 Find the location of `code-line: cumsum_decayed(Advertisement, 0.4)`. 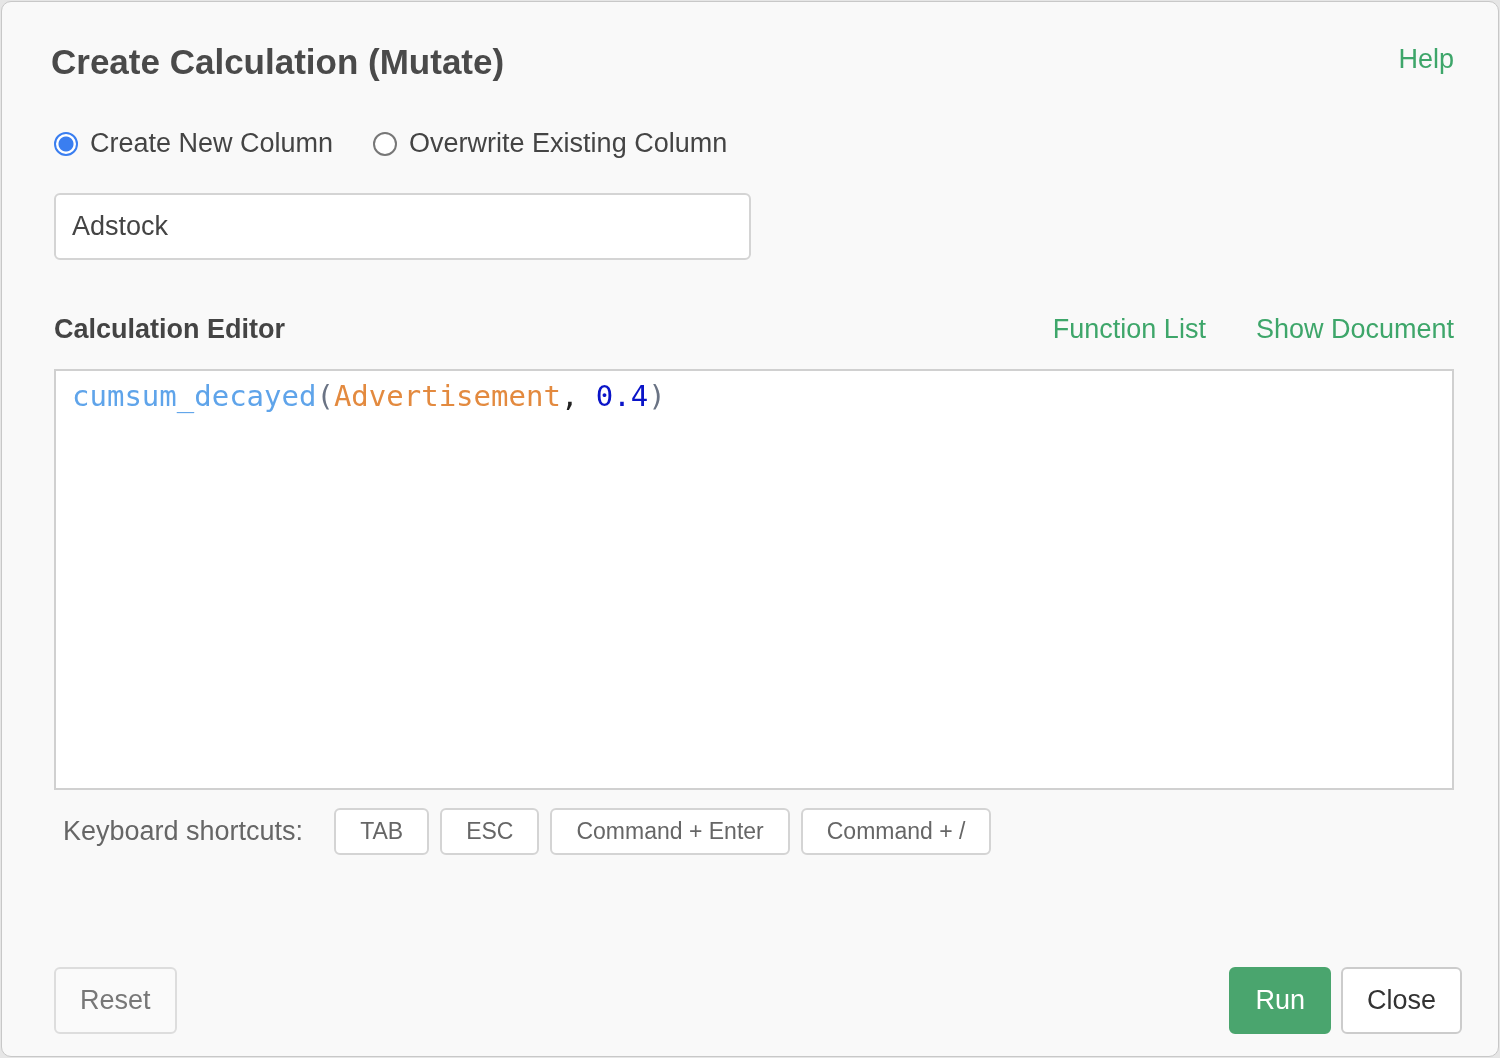

code-line: cumsum_decayed(Advertisement, 0.4) is located at coordinates (369, 396).